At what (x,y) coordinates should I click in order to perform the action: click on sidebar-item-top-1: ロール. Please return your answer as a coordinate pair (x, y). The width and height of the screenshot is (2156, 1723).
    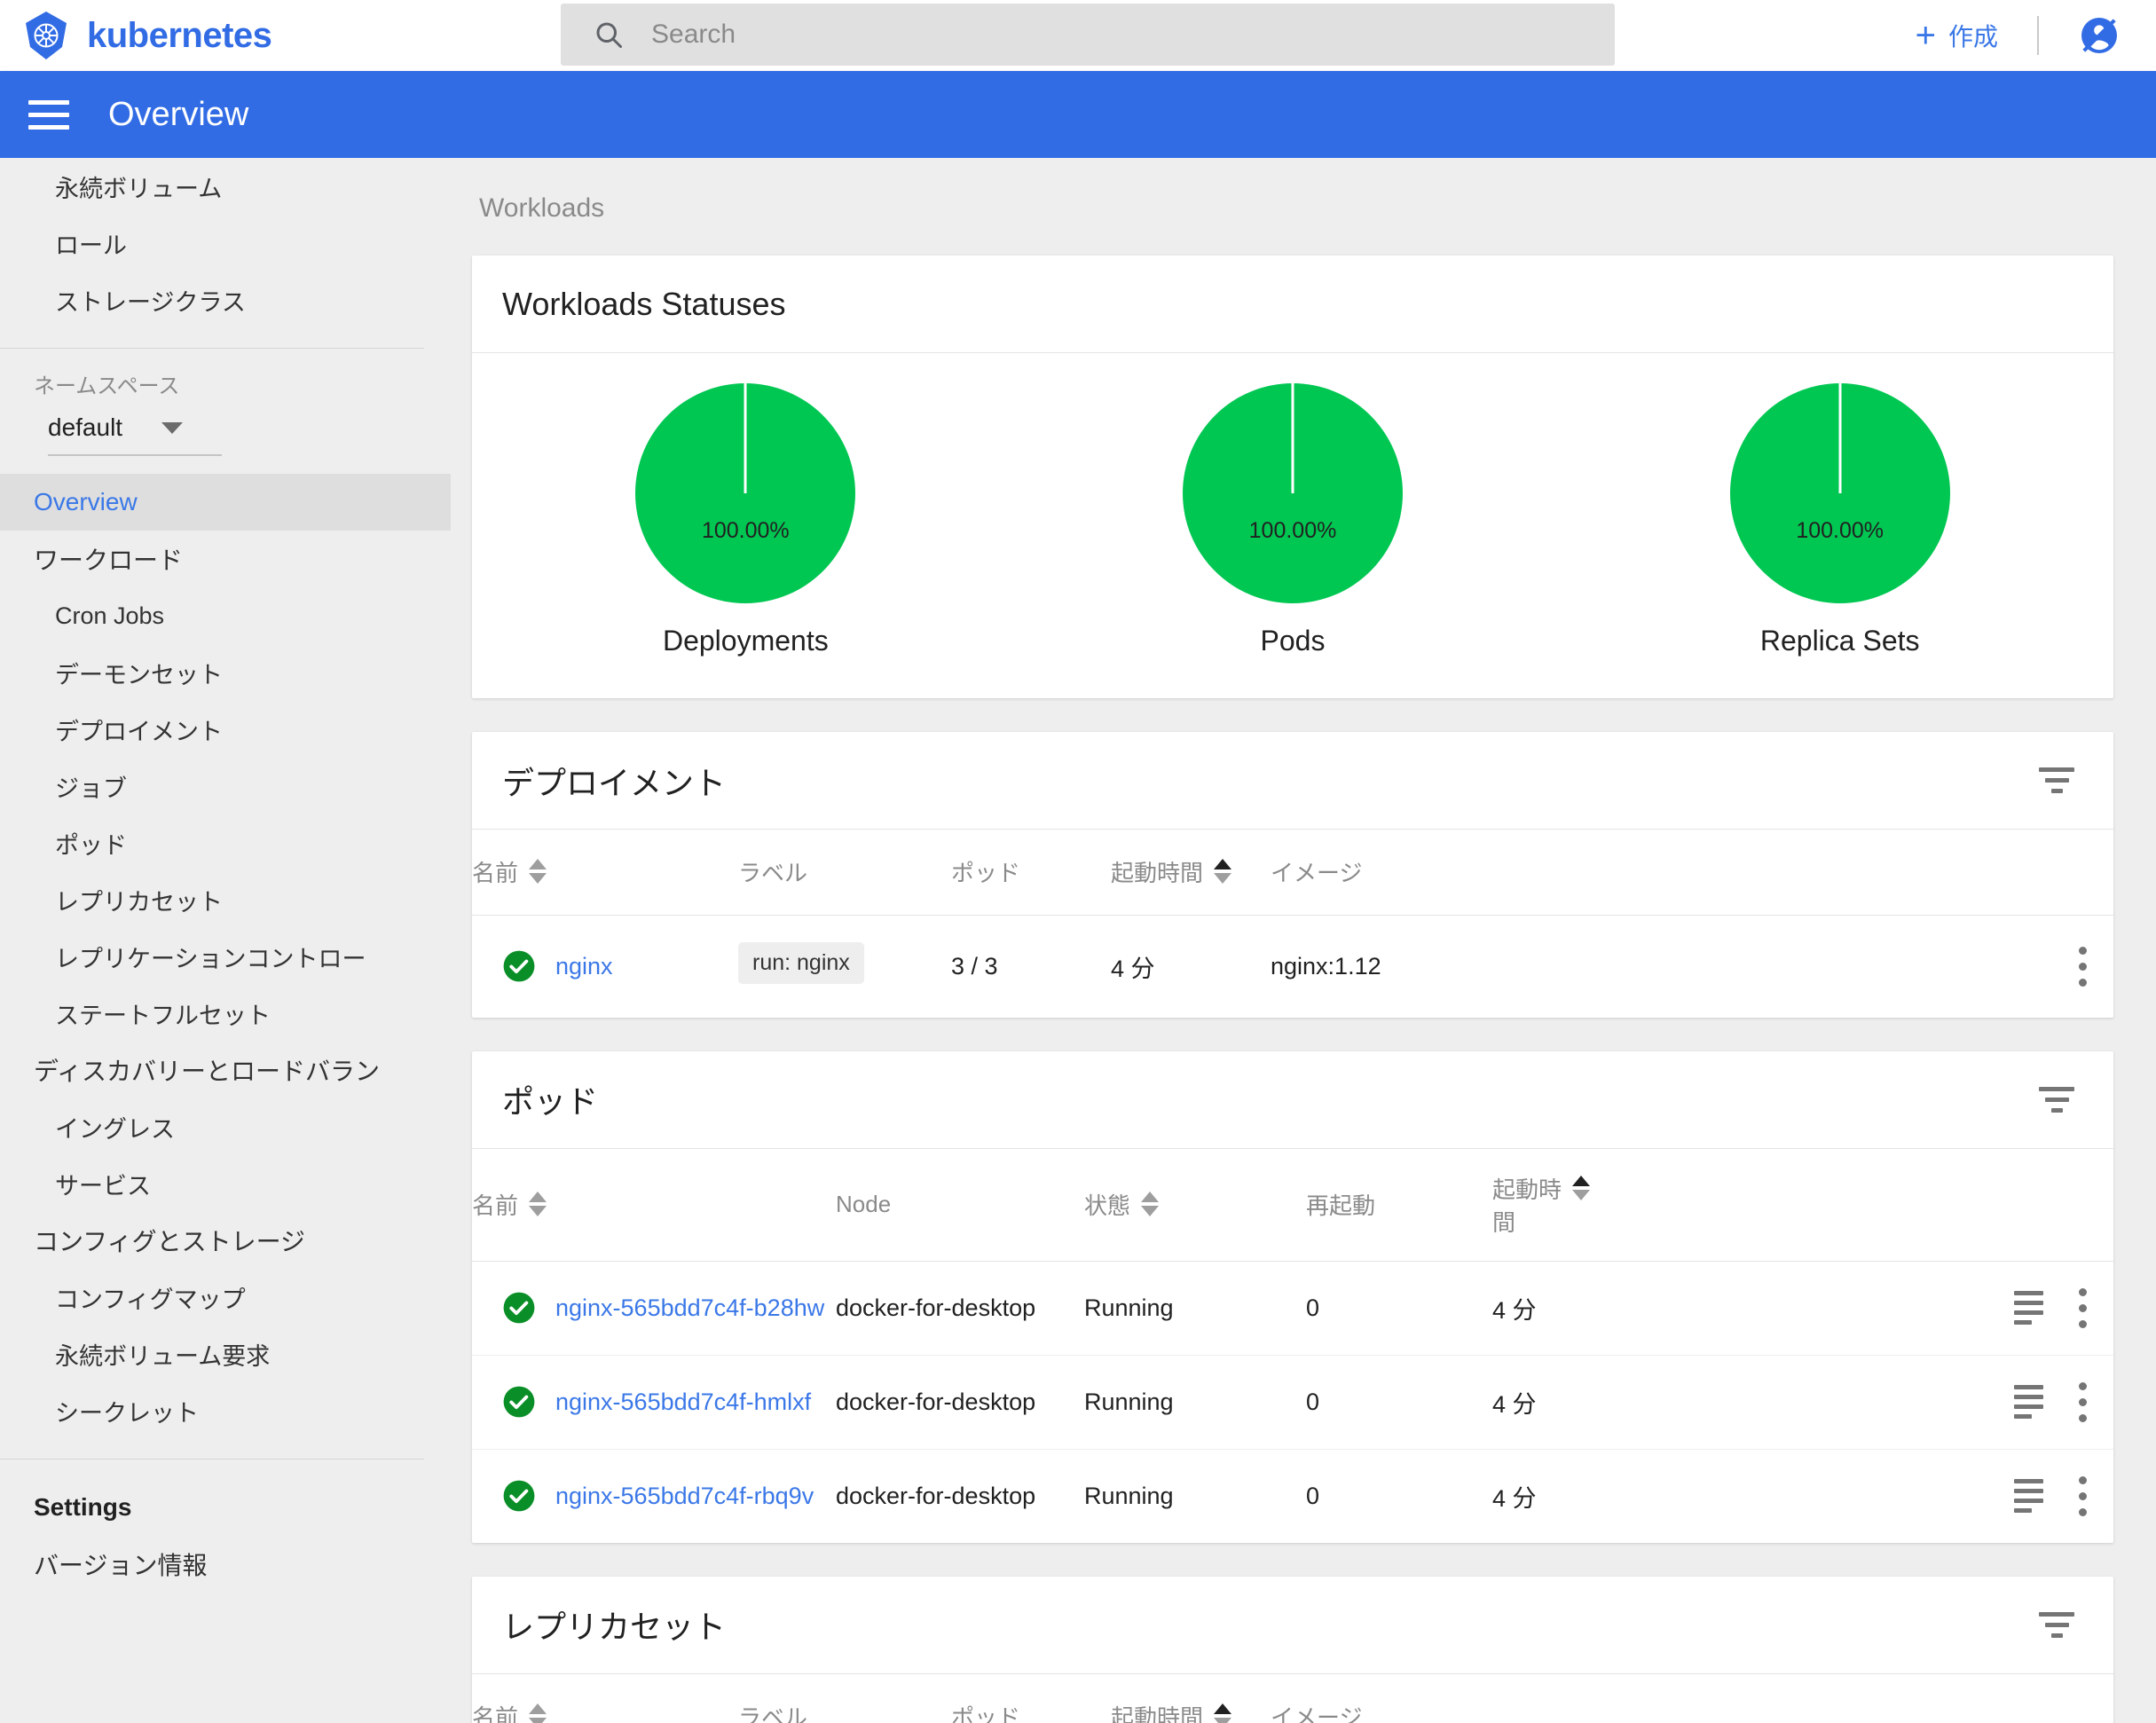
    Looking at the image, I should click on (226, 243).